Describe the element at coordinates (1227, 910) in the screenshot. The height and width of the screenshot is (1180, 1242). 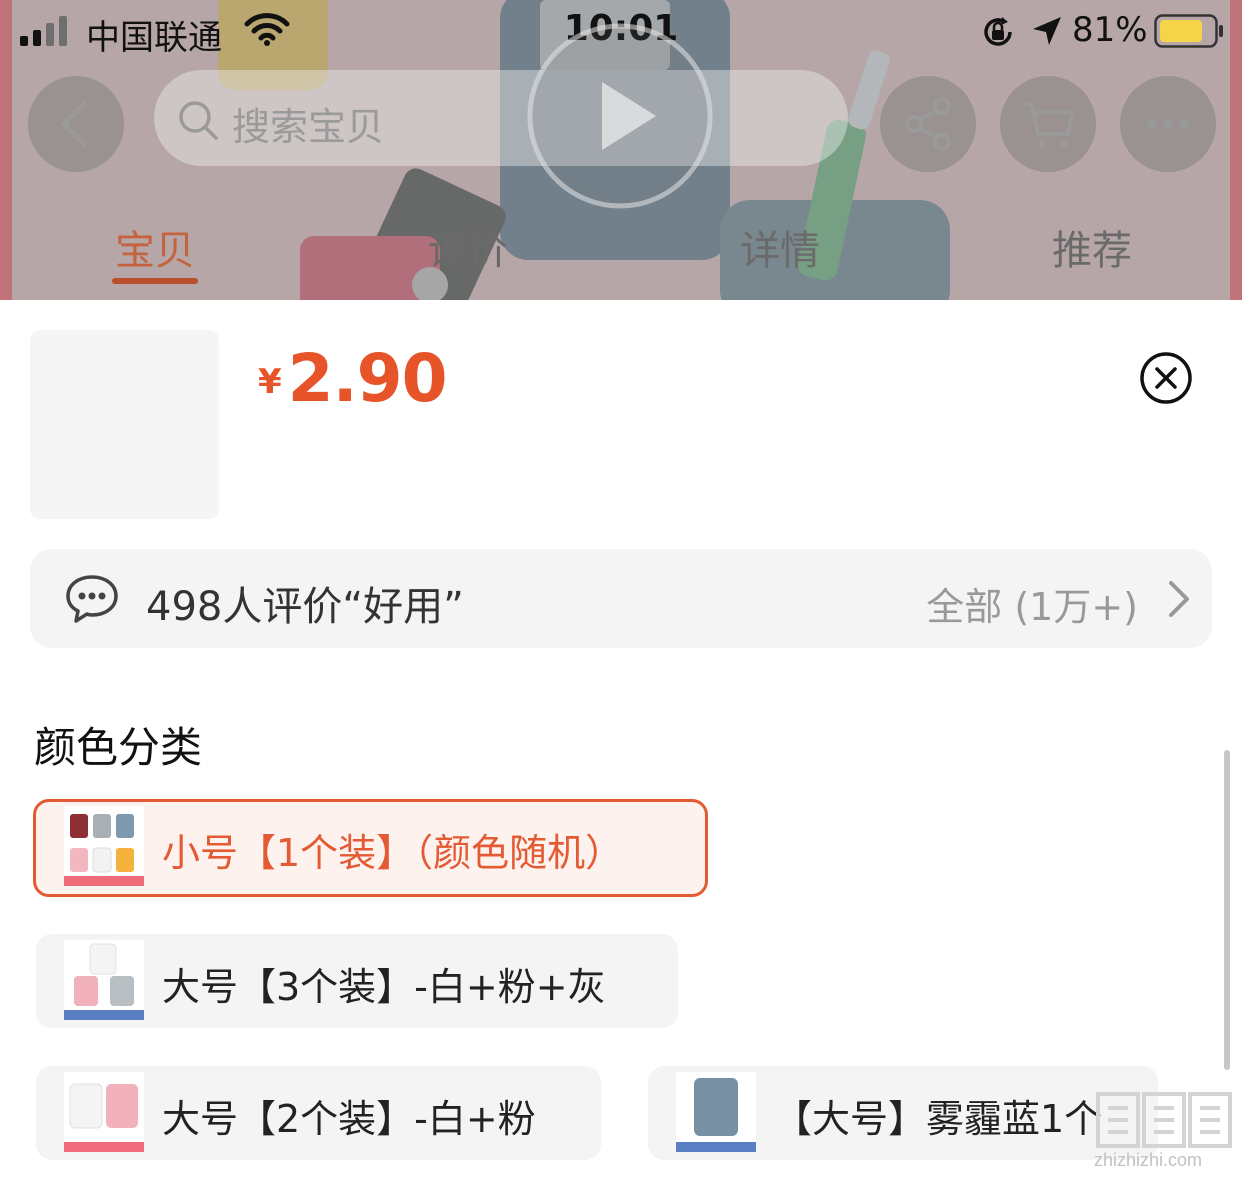
I see `scrollbar` at that location.